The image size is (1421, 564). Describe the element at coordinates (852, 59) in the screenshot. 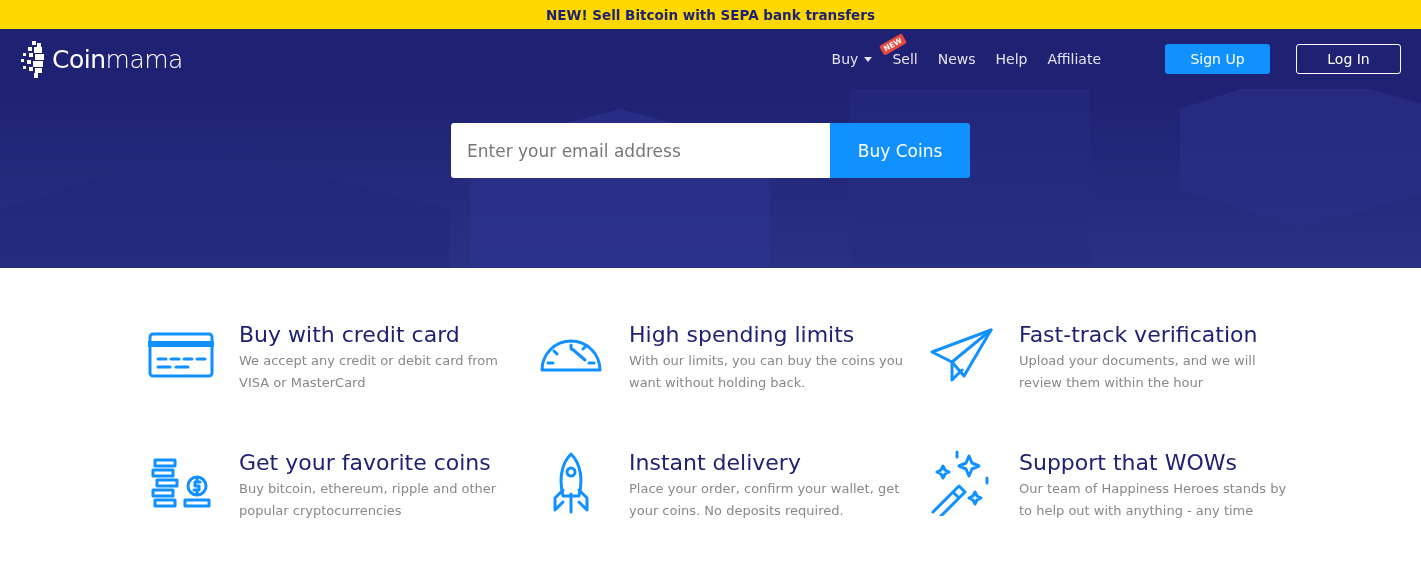

I see `nav-link: Buy` at that location.